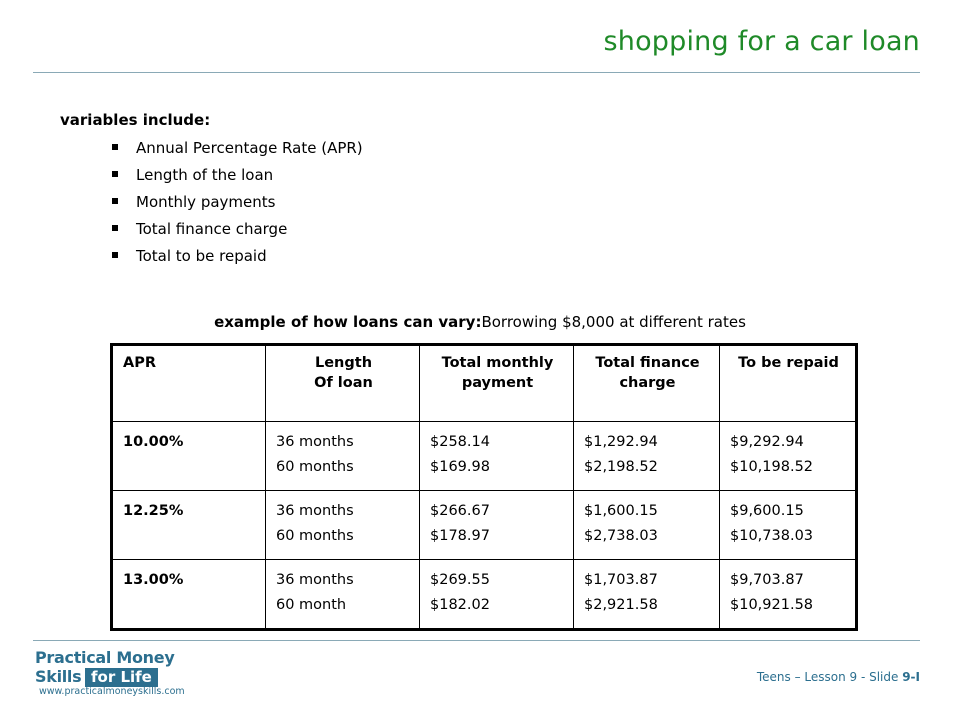  What do you see at coordinates (348, 322) in the screenshot?
I see `caption-bold: example of how loans can vary:` at bounding box center [348, 322].